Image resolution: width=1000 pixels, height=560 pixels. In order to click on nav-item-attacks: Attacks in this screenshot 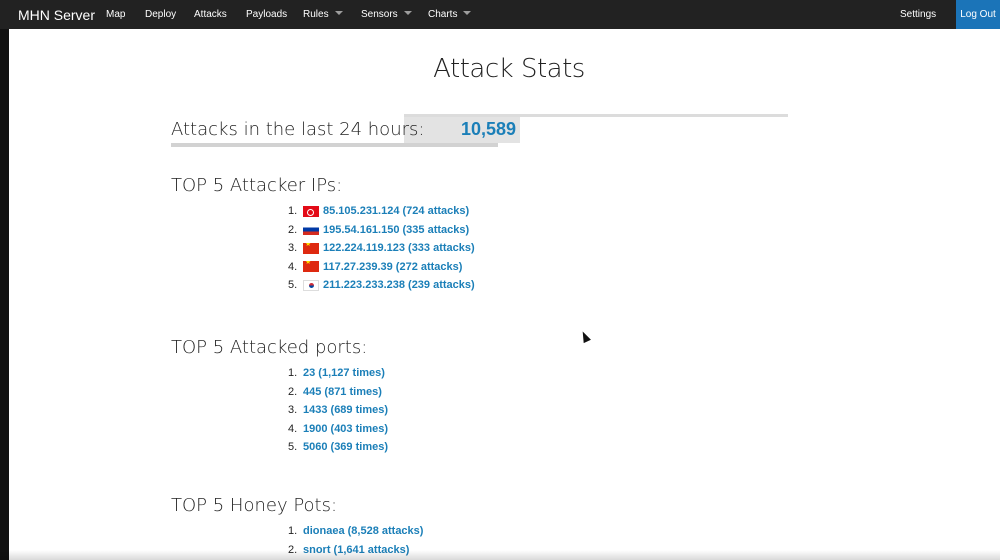, I will do `click(220, 14)`.